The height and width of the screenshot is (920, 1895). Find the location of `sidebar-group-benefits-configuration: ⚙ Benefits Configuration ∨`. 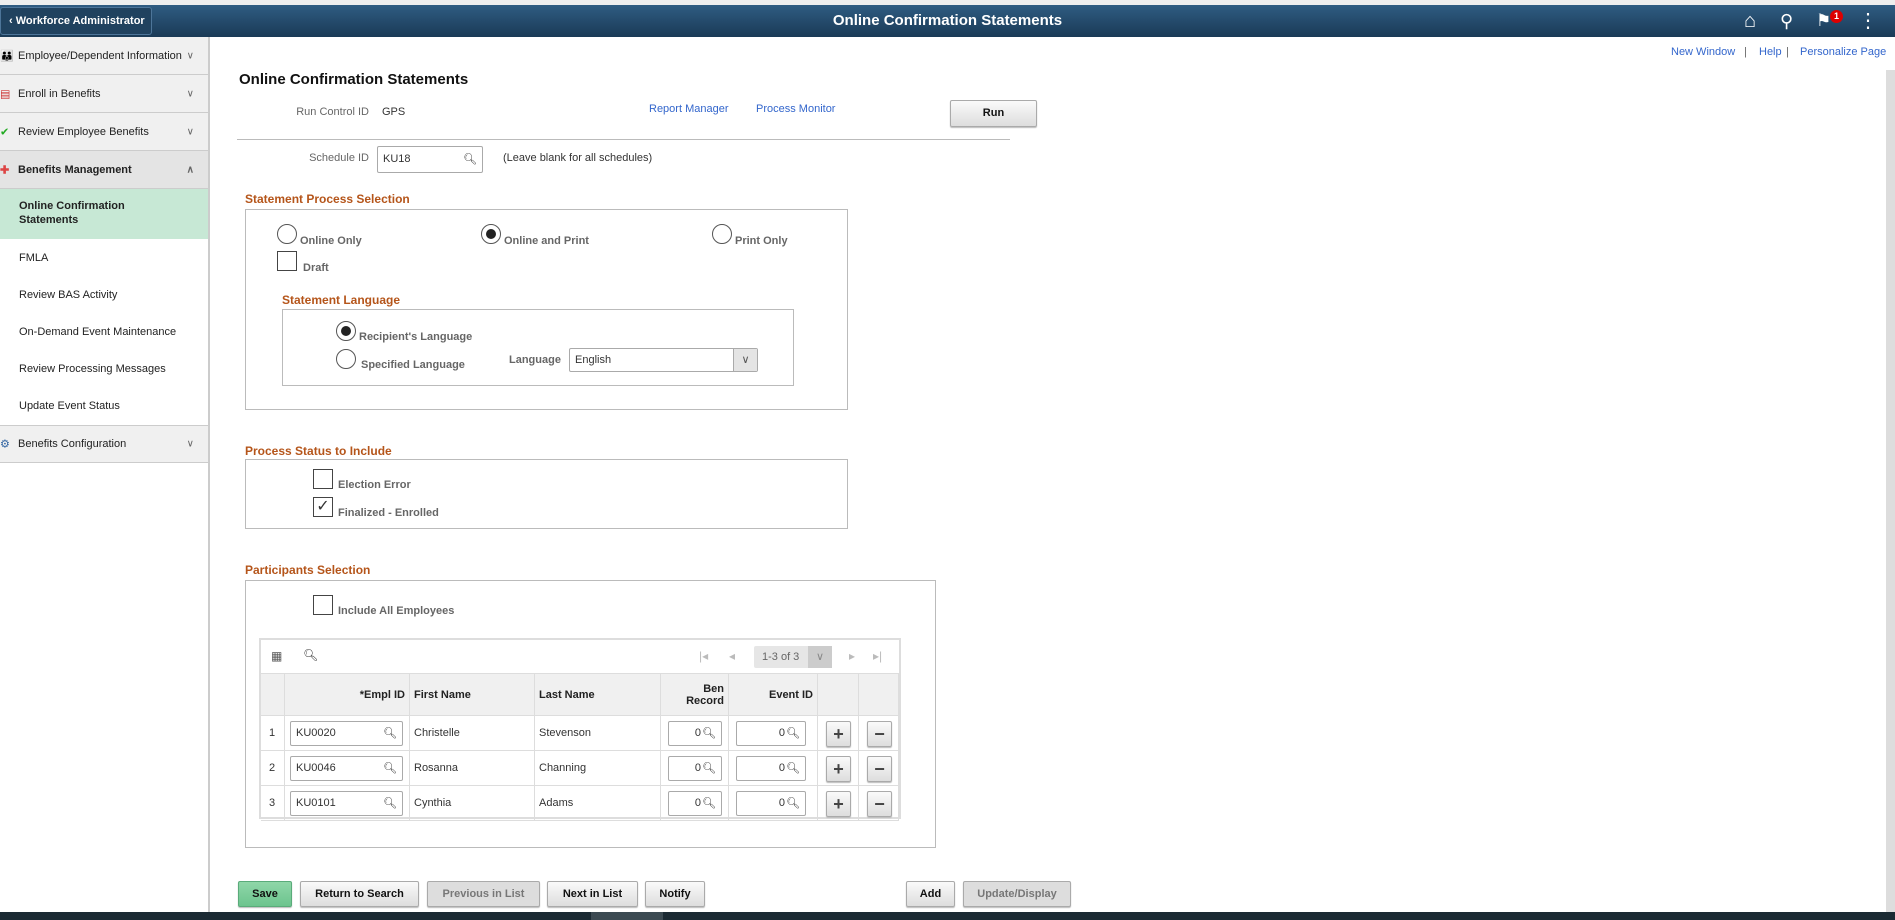

sidebar-group-benefits-configuration: ⚙ Benefits Configuration ∨ is located at coordinates (104, 444).